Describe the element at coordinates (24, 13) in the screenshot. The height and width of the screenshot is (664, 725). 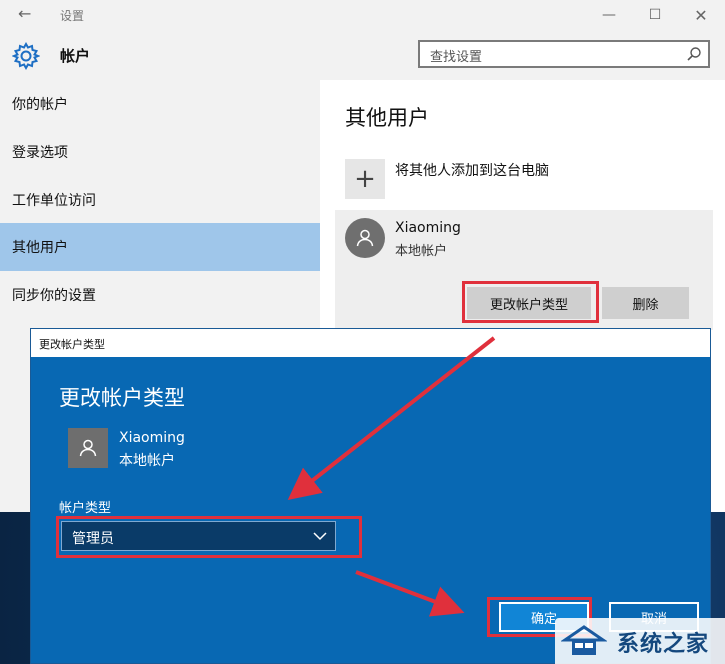
I see `back-arrow-icon: ←` at that location.